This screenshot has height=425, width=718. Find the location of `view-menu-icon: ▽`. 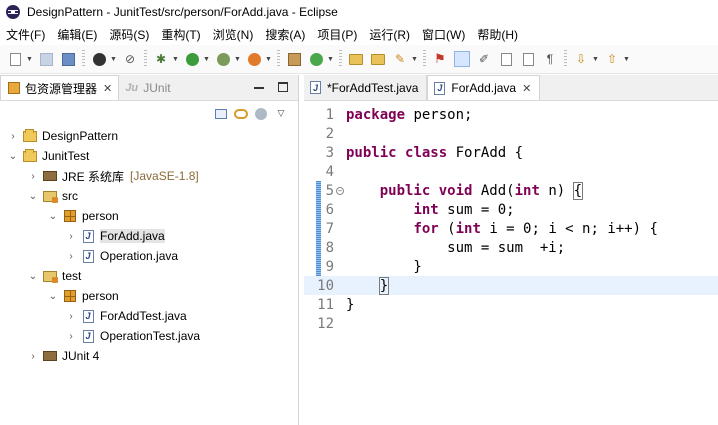

view-menu-icon: ▽ is located at coordinates (281, 114).